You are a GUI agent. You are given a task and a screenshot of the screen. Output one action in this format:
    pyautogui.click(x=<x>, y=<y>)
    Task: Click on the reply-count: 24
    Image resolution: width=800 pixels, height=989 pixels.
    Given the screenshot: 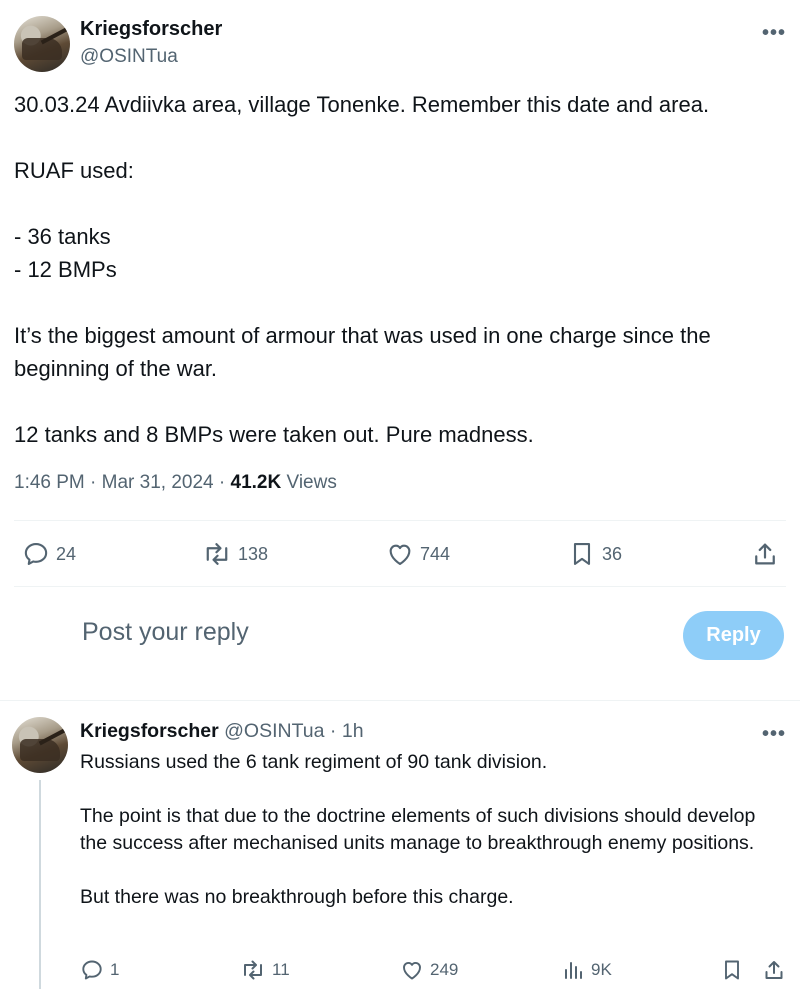 What is the action you would take?
    pyautogui.click(x=66, y=553)
    